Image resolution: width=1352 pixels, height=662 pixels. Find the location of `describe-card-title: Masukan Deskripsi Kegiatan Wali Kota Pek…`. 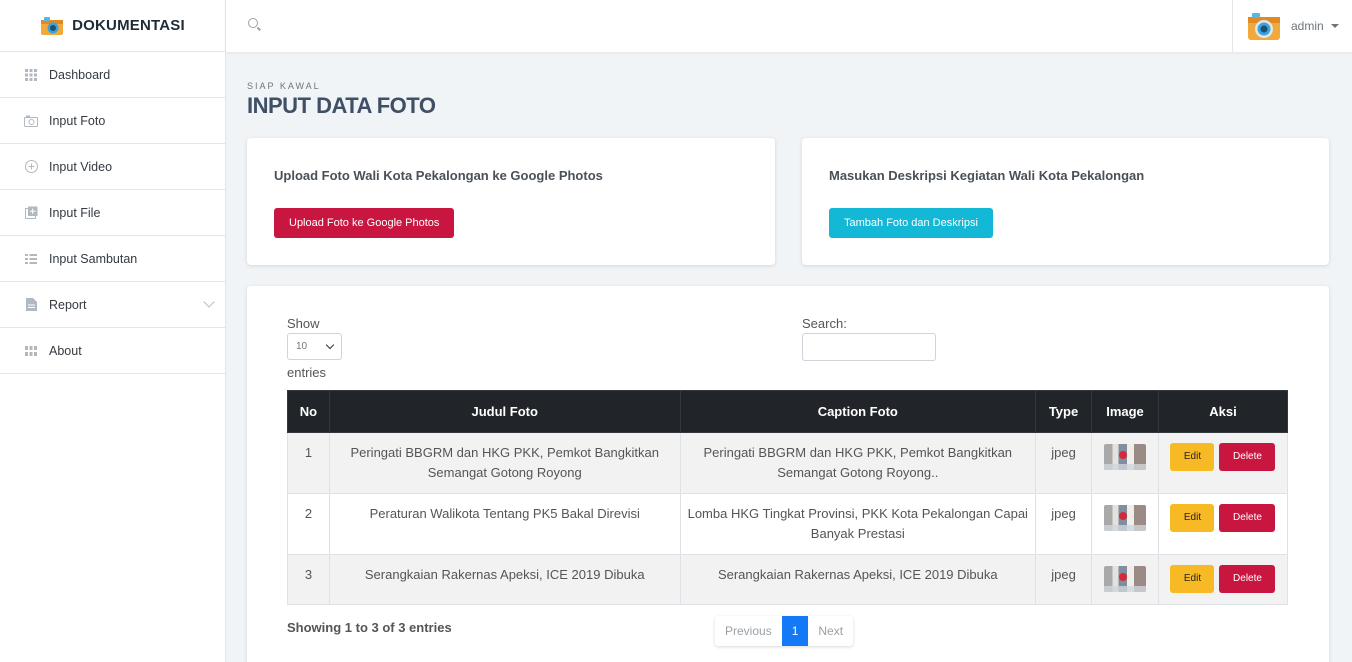

describe-card-title: Masukan Deskripsi Kegiatan Wali Kota Pek… is located at coordinates (987, 175).